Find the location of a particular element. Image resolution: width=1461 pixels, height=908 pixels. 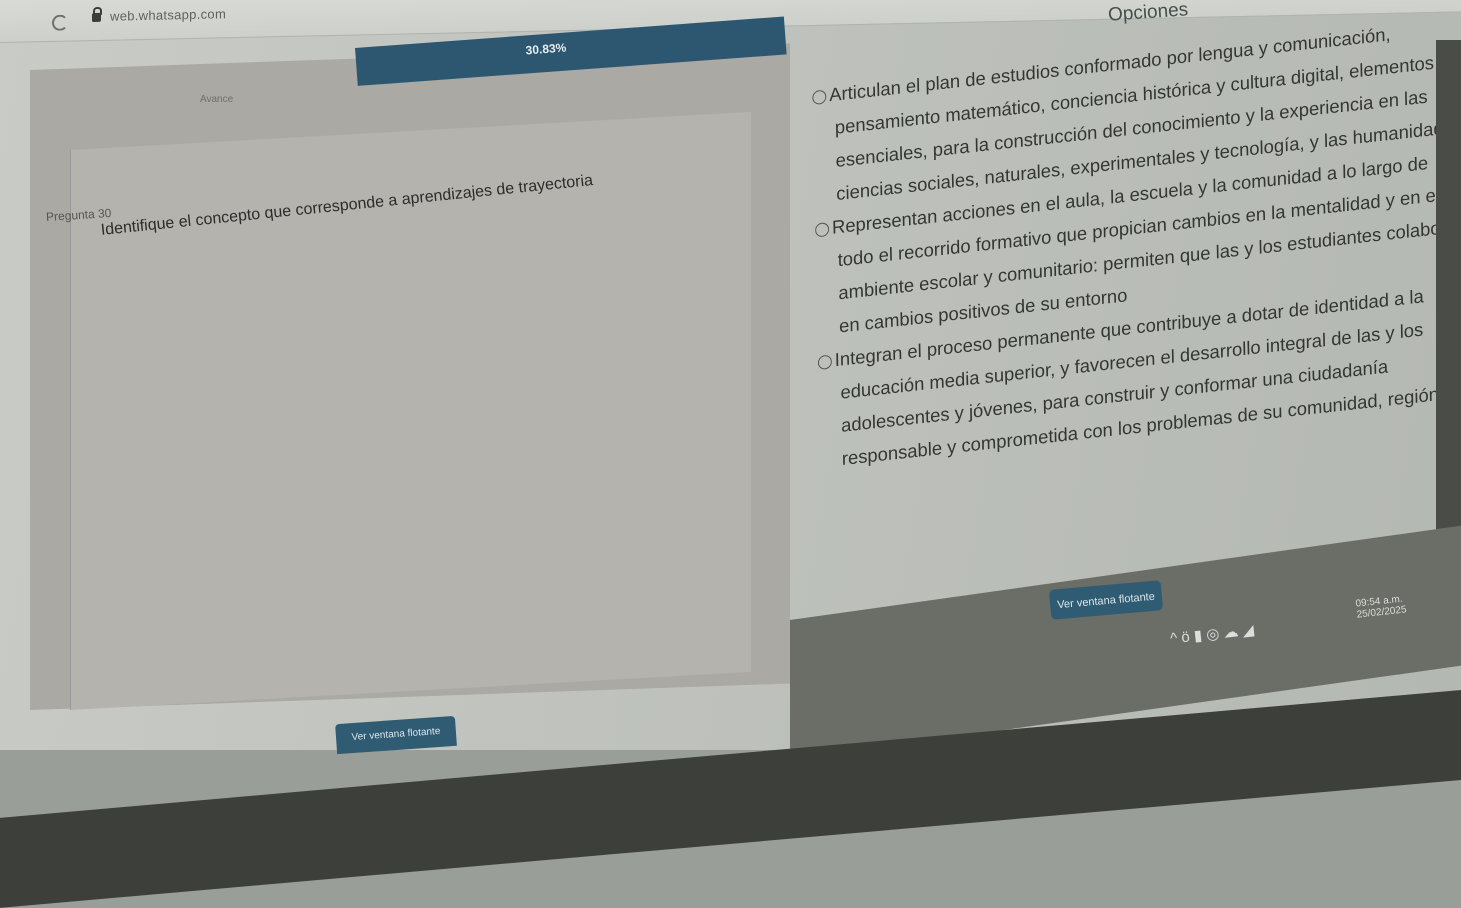

lock-icon is located at coordinates (96, 17).